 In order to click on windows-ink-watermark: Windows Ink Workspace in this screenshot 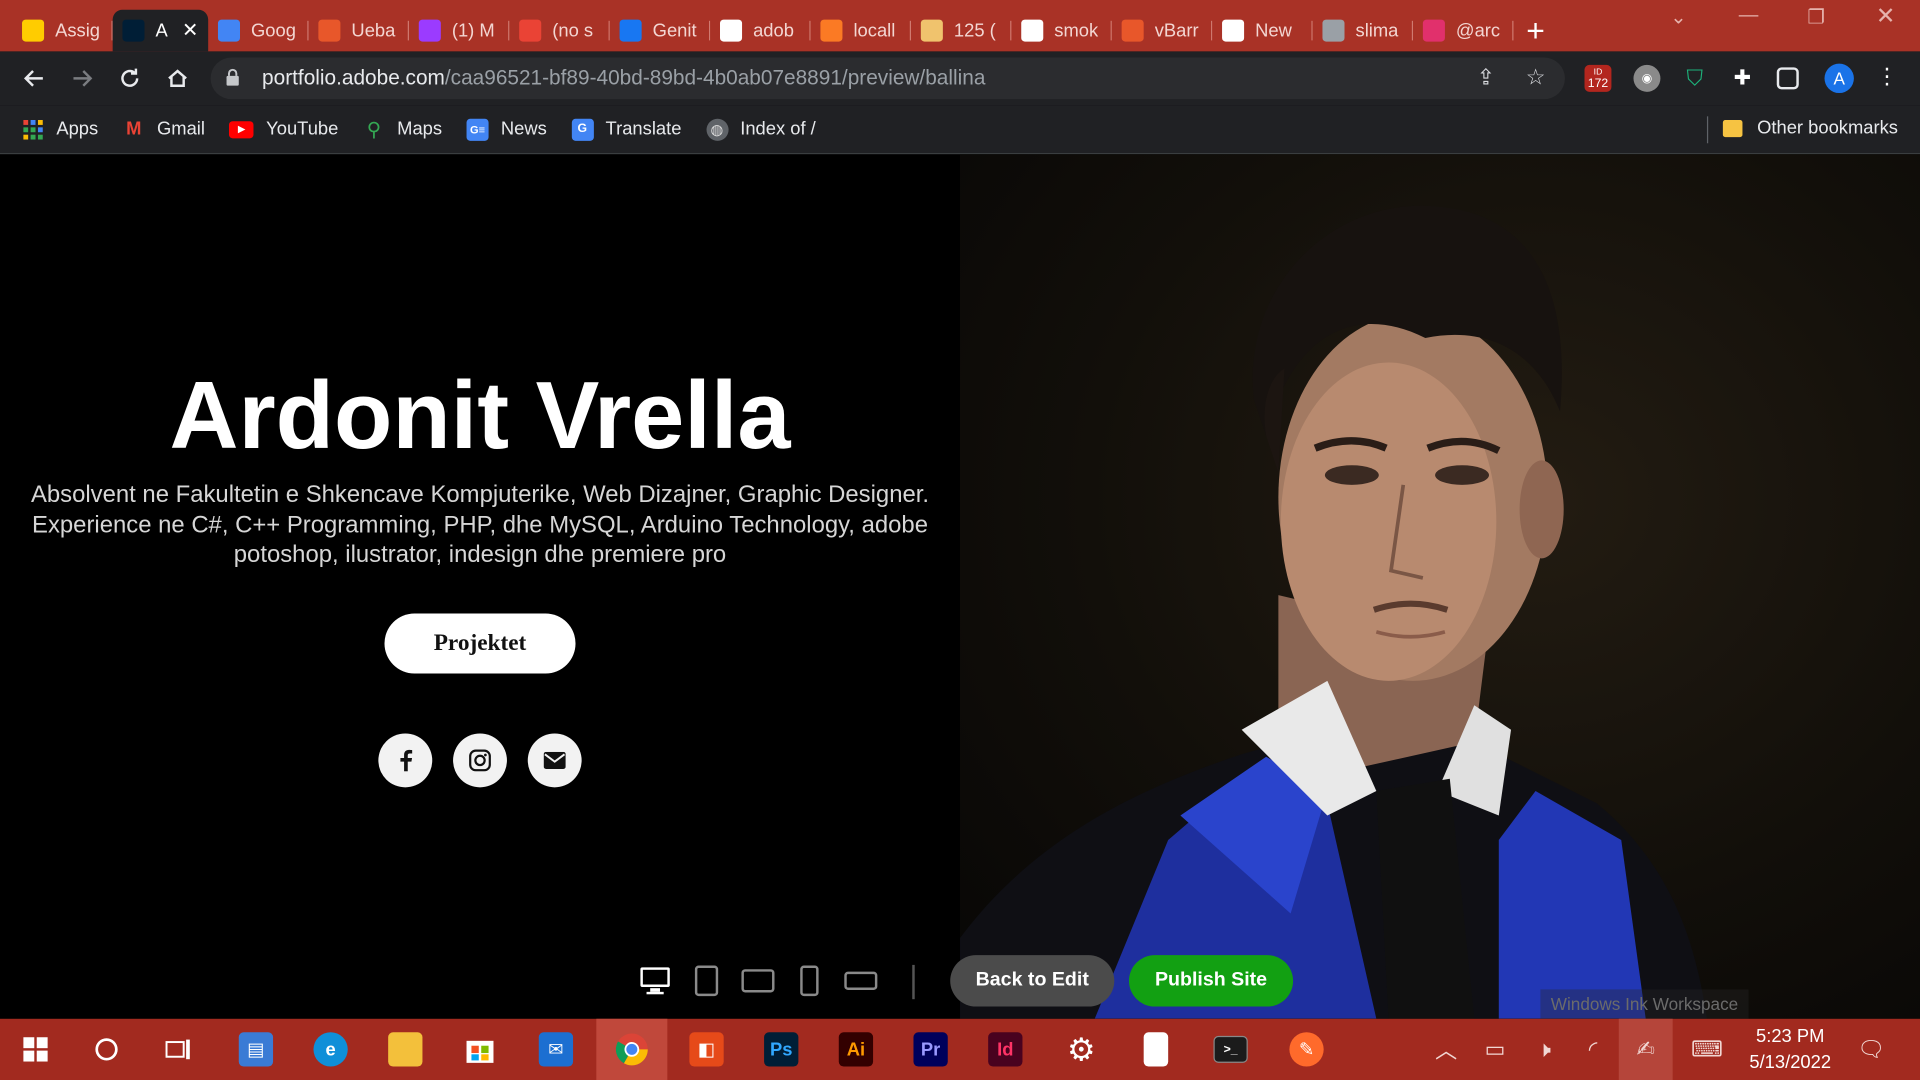, I will do `click(1644, 1004)`.